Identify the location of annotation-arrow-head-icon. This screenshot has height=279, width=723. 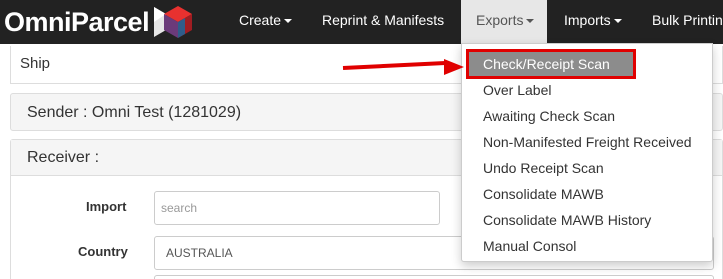
(454, 67).